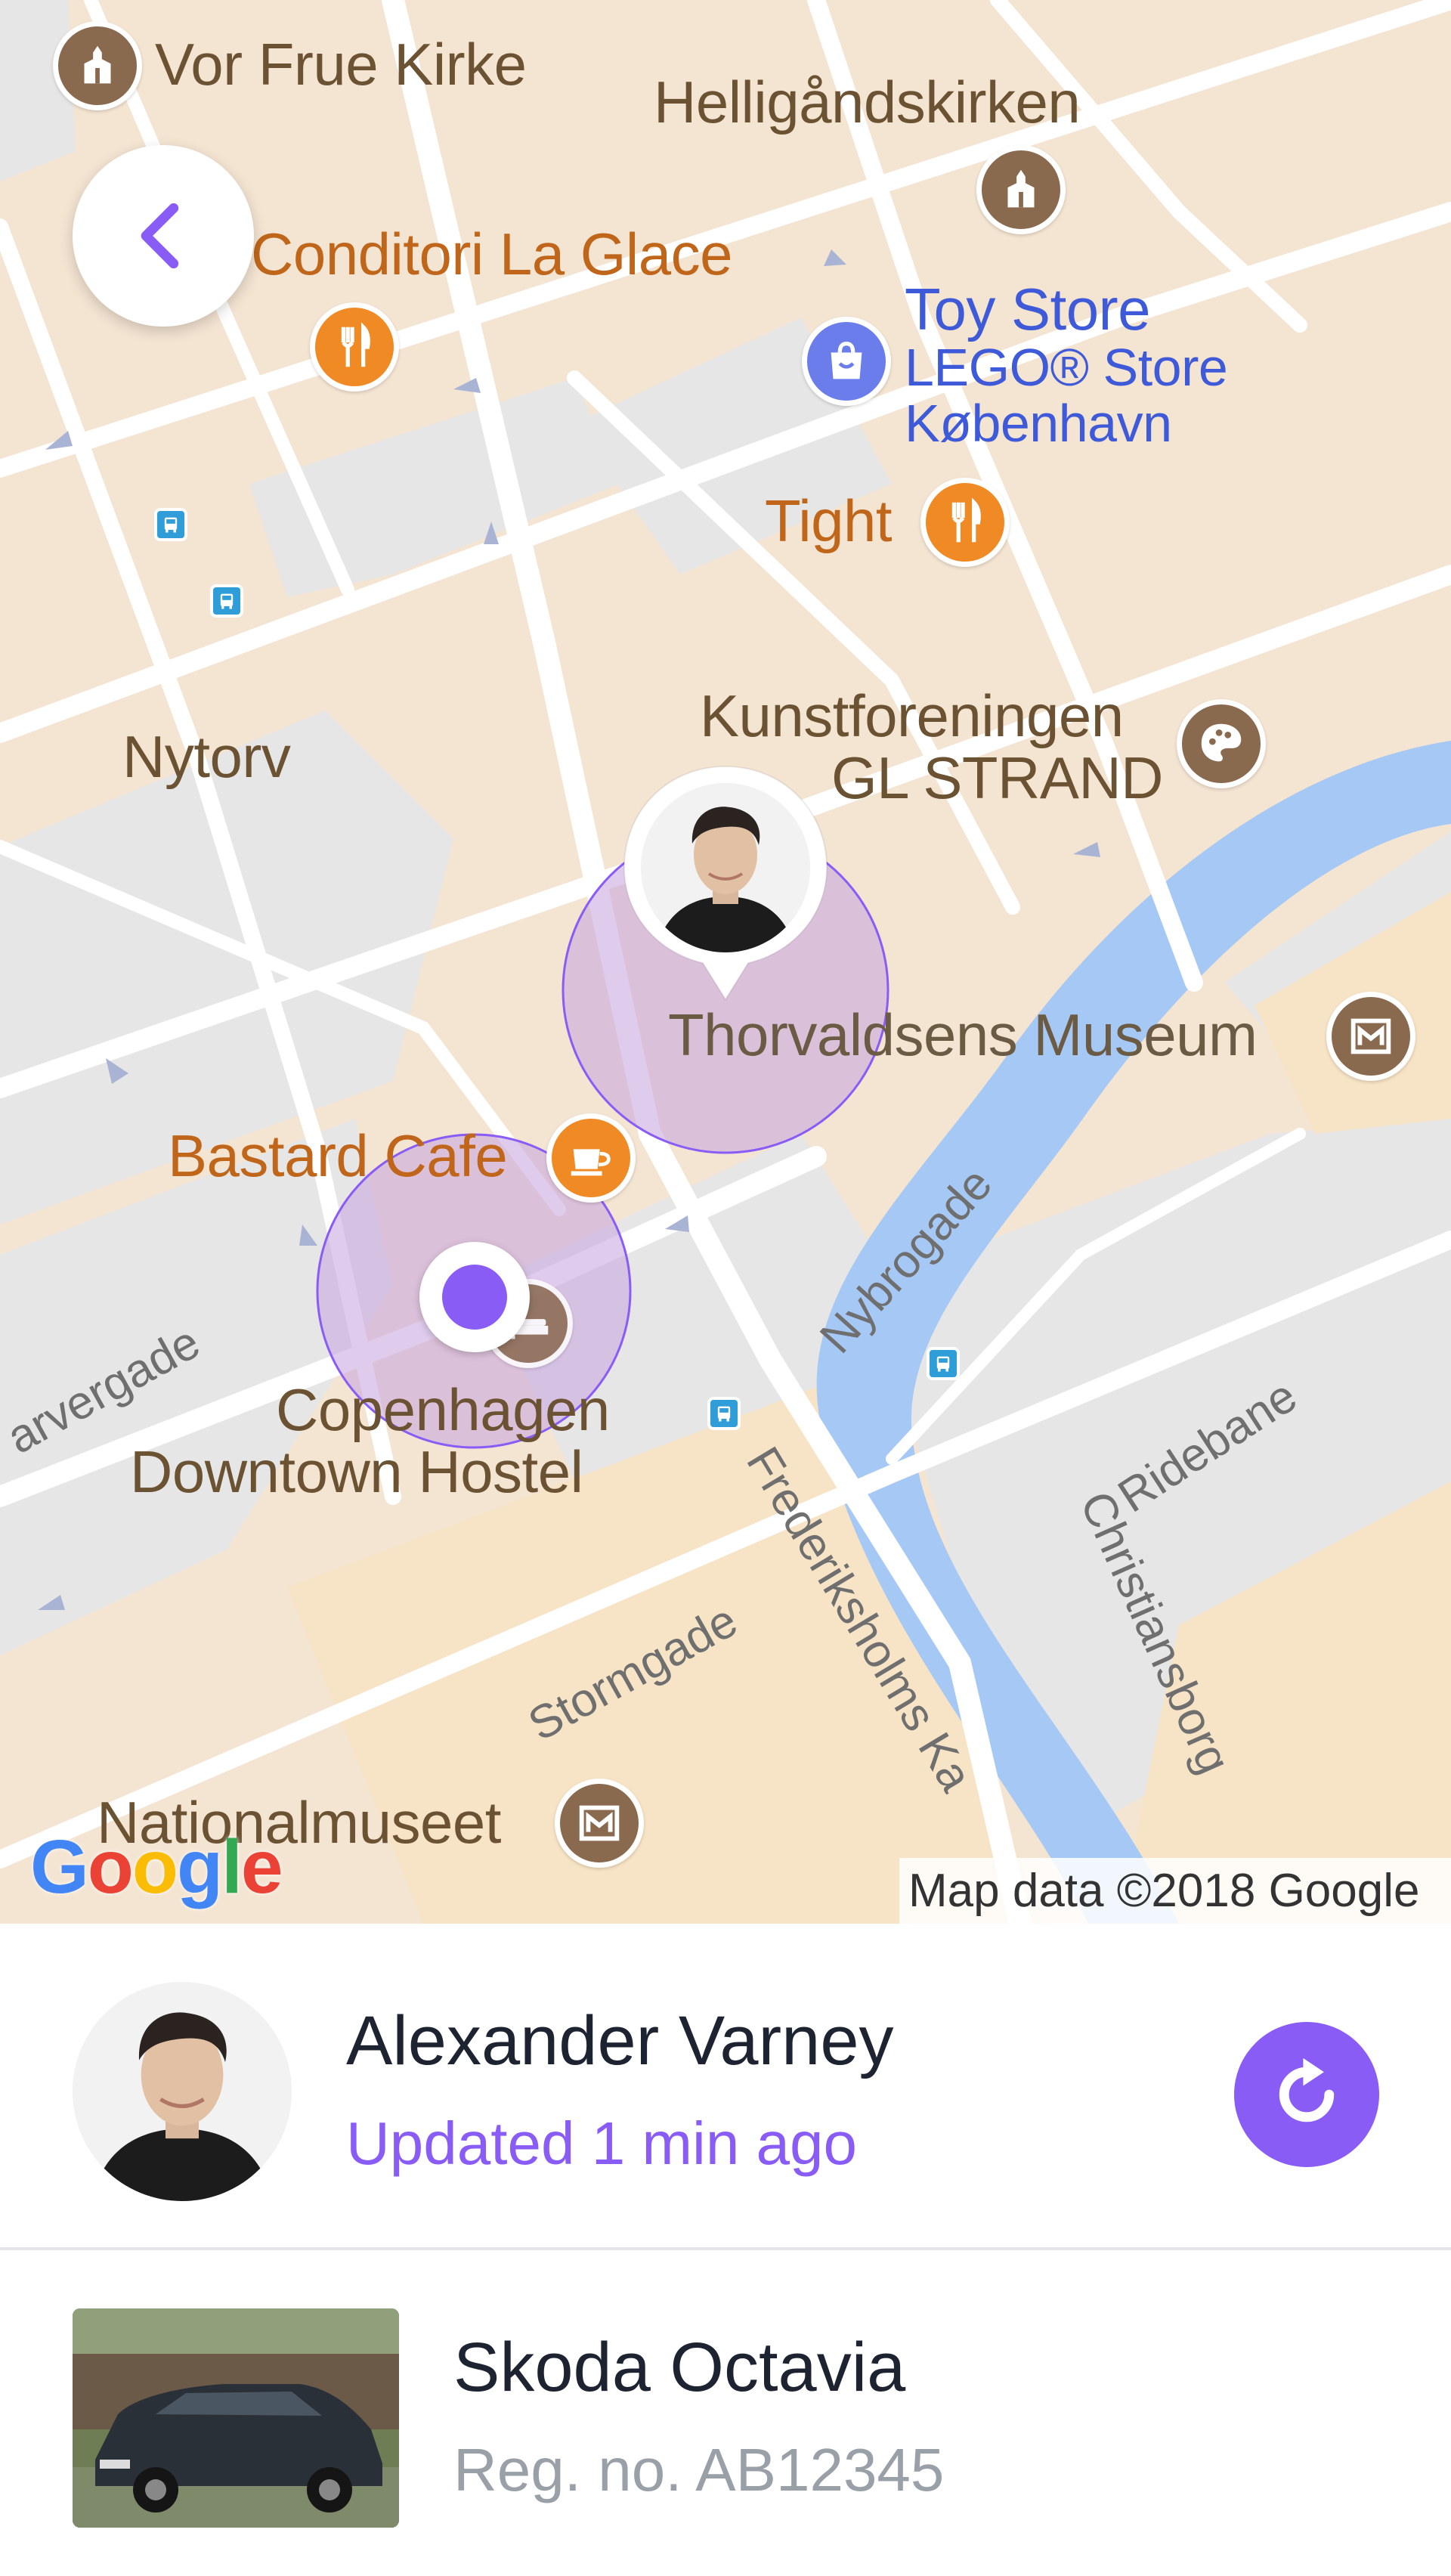  I want to click on tracked-person-row: Alexander Varney Updated 1 min ago, so click(726, 2085).